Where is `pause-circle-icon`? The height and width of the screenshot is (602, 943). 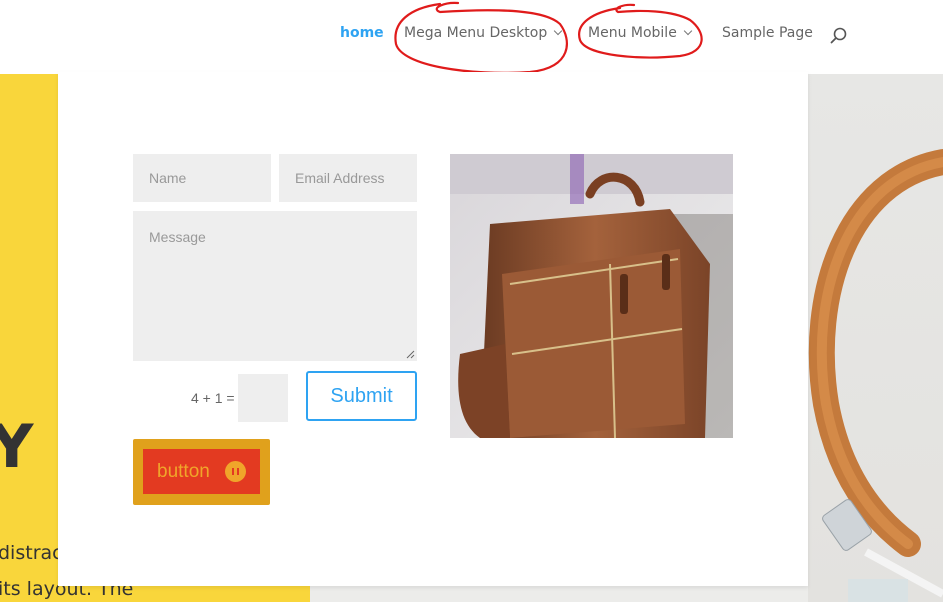
pause-circle-icon is located at coordinates (235, 471).